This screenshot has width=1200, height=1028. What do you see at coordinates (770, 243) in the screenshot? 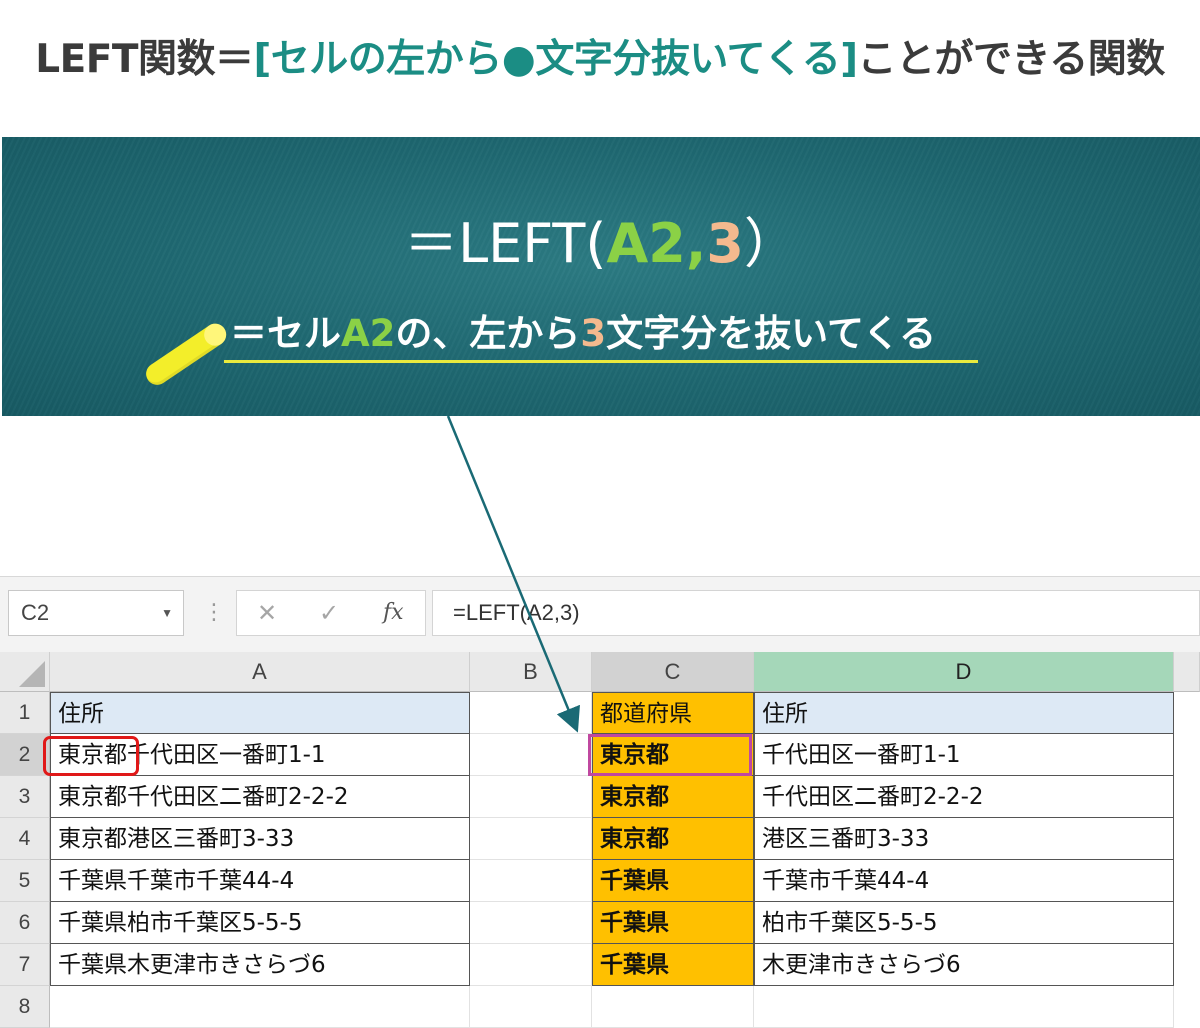
I see `formula-post: ）` at bounding box center [770, 243].